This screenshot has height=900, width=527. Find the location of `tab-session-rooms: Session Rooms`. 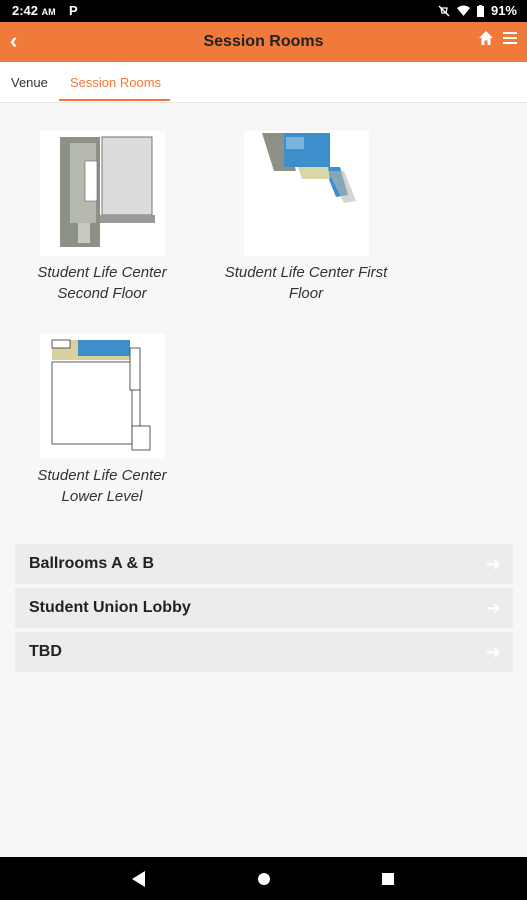

tab-session-rooms: Session Rooms is located at coordinates (115, 82).